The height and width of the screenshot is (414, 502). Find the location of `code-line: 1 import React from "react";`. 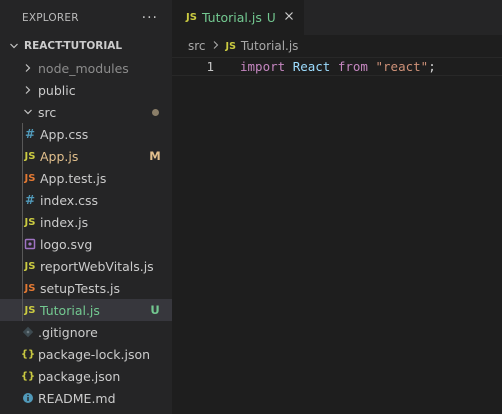

code-line: 1 import React from "react"; is located at coordinates (337, 66).